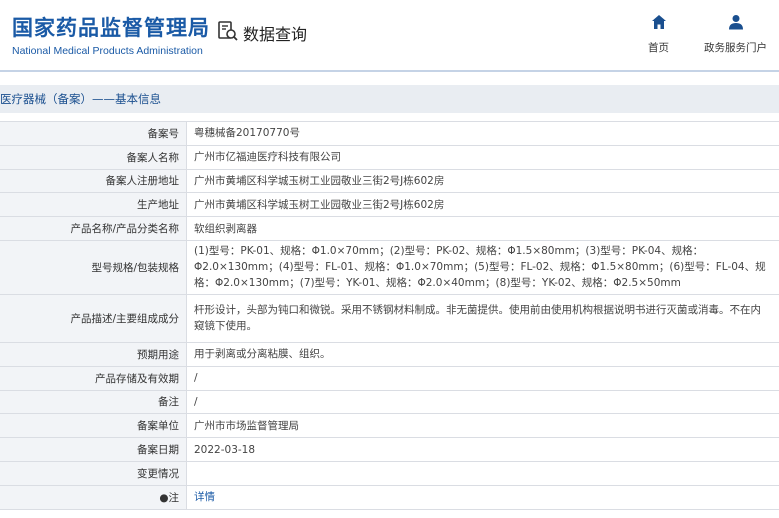 This screenshot has height=518, width=779. What do you see at coordinates (93, 449) in the screenshot?
I see `field-label: 备案日期` at bounding box center [93, 449].